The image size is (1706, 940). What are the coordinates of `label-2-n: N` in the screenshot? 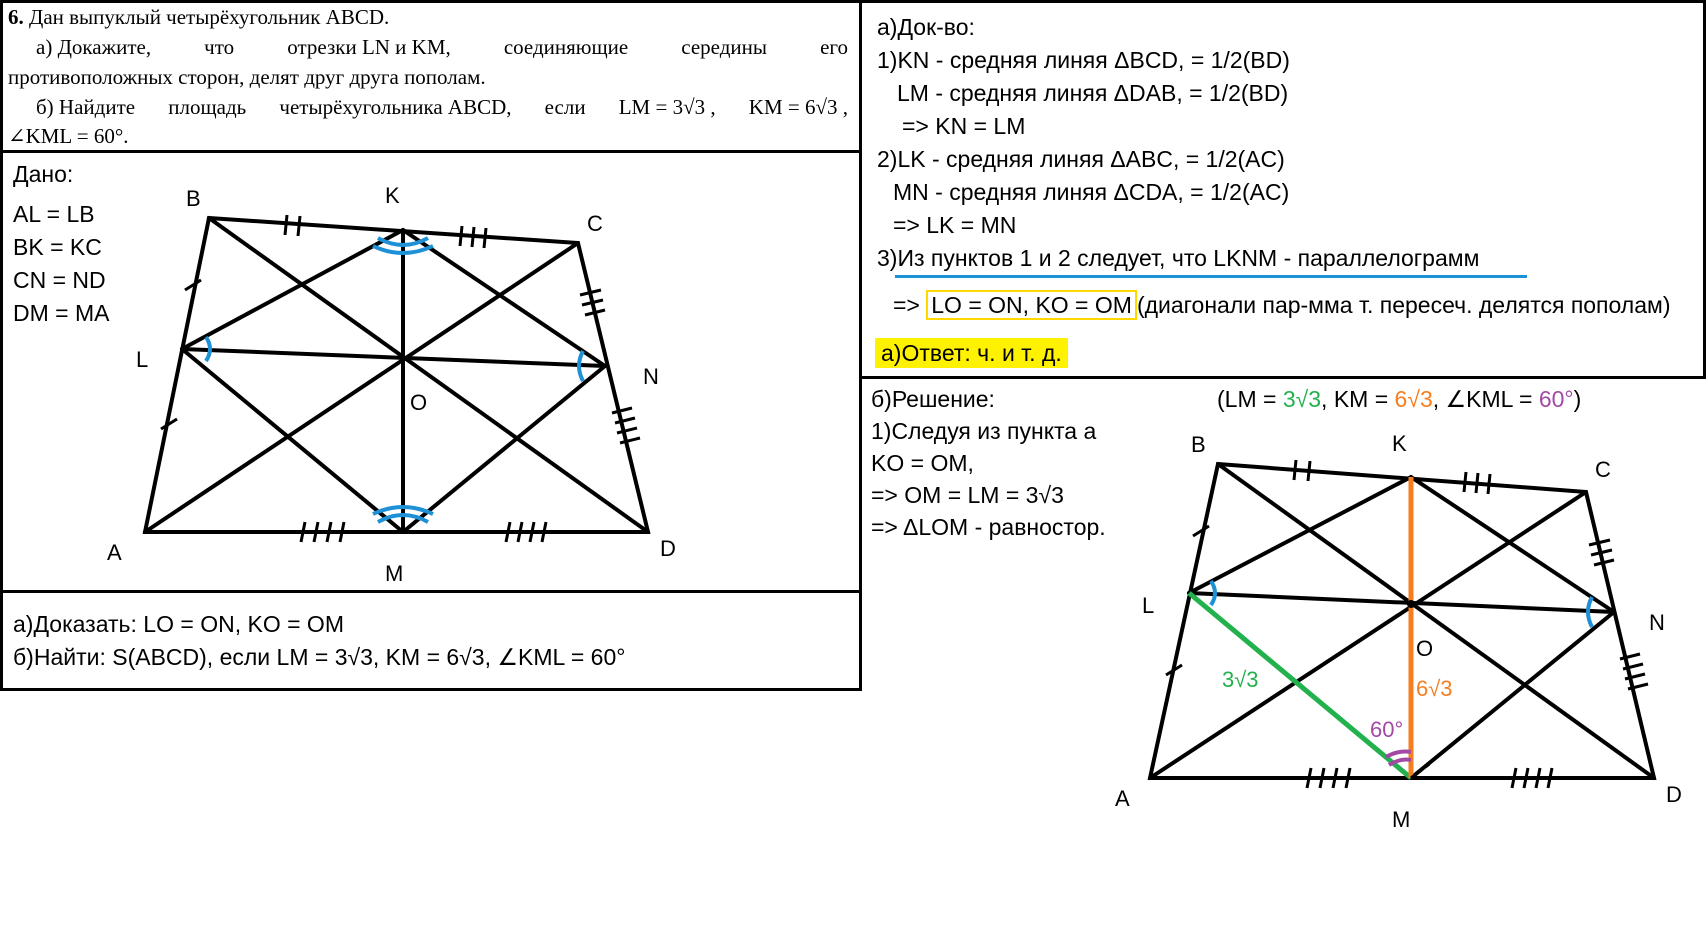 It's located at (1657, 622).